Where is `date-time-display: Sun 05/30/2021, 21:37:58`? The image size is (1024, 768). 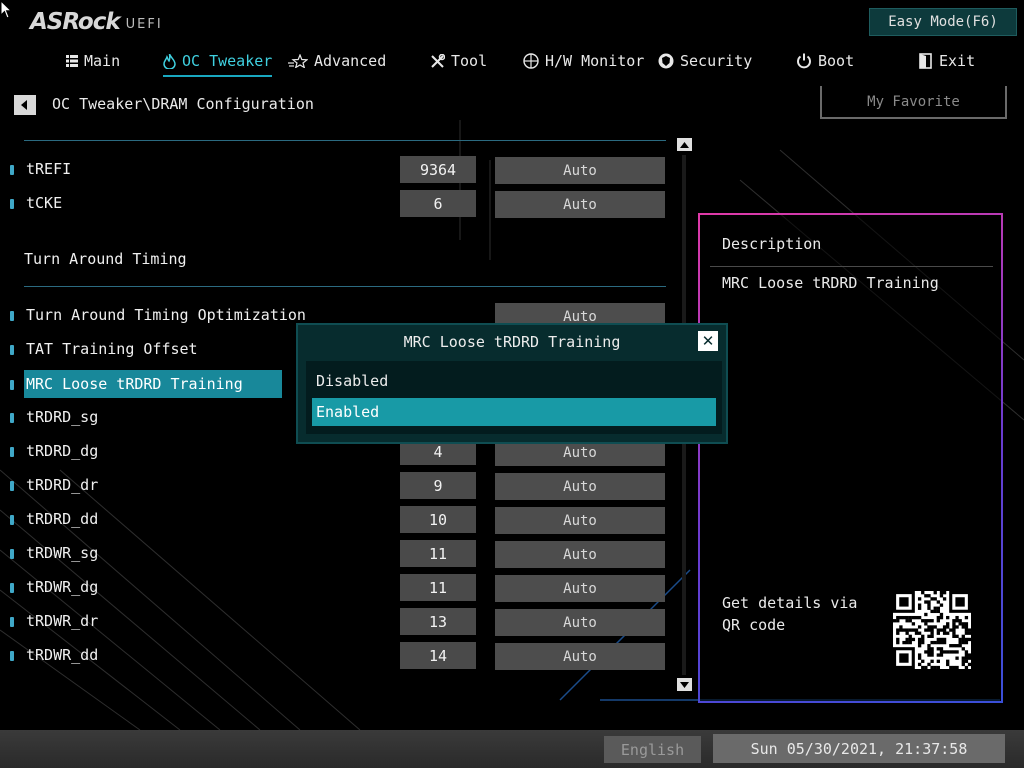 date-time-display: Sun 05/30/2021, 21:37:58 is located at coordinates (859, 748).